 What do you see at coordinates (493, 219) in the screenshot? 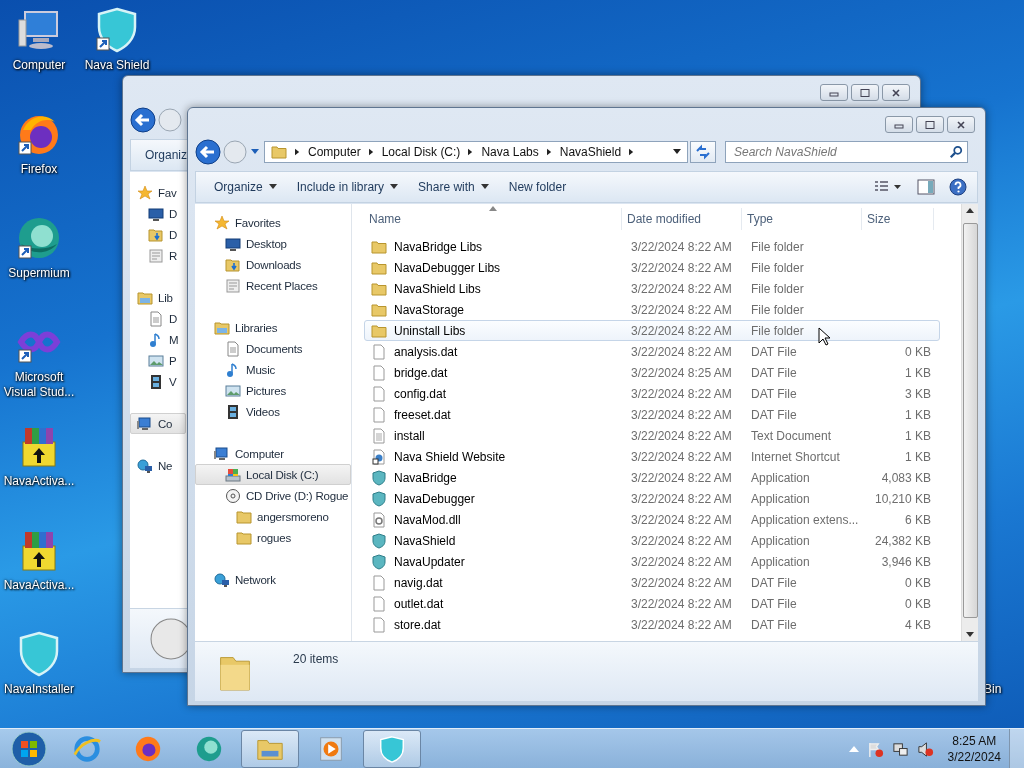
I see `column-header: Name` at bounding box center [493, 219].